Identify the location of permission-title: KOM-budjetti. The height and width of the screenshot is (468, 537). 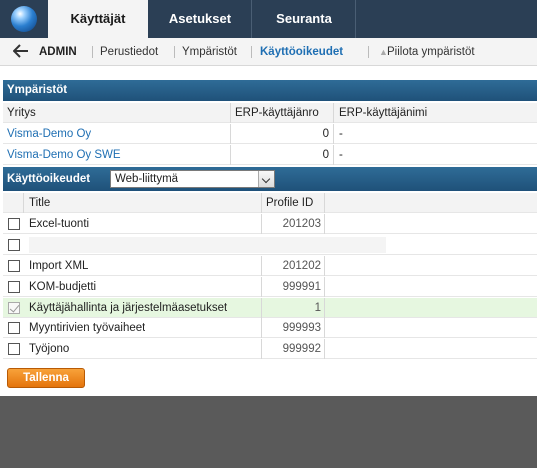
(63, 287).